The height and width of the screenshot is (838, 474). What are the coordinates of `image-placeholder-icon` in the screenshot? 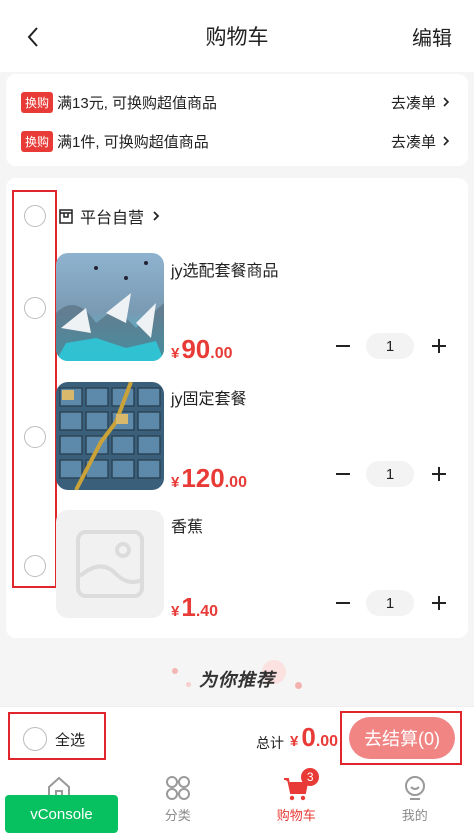 It's located at (110, 564).